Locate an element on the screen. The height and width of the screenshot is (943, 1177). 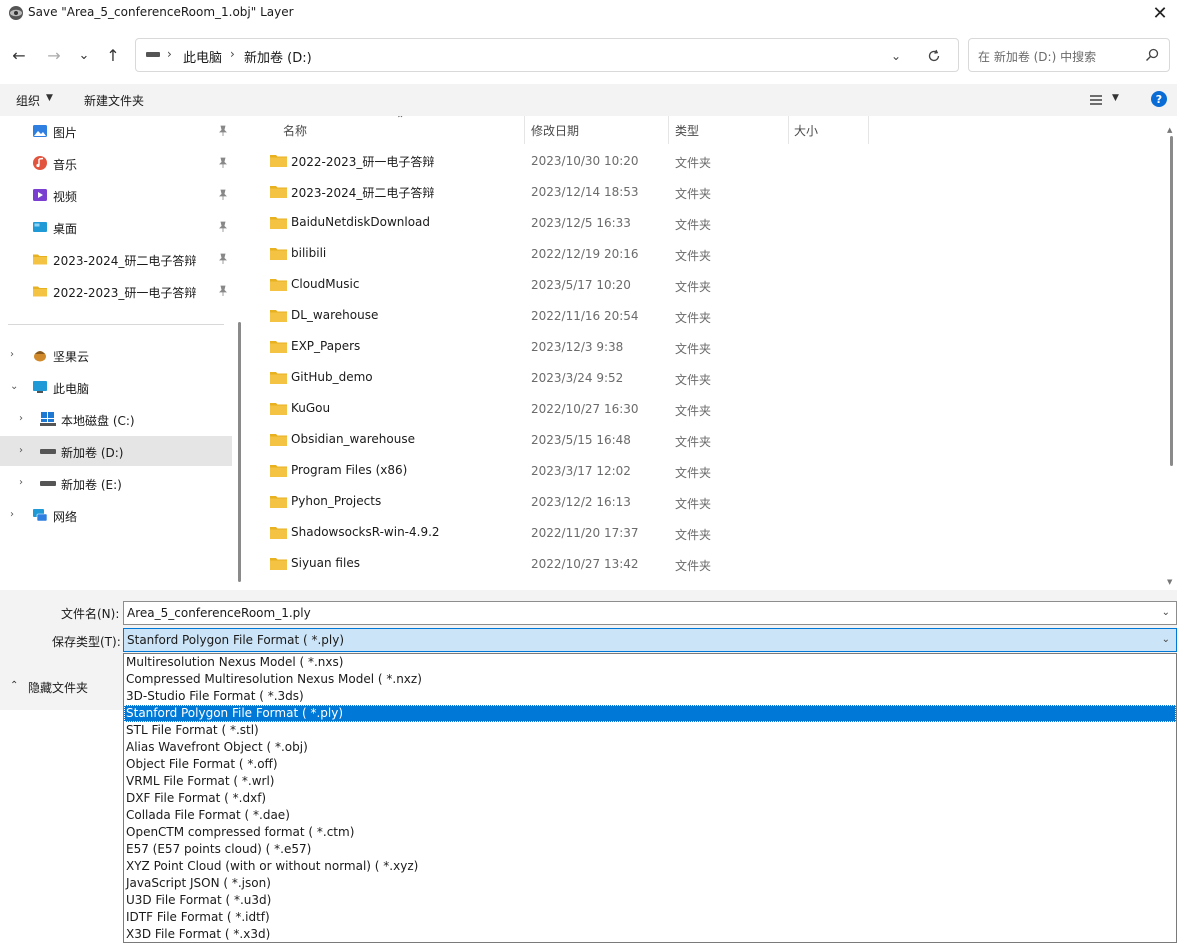
file-row: EXP_Papers 2023/12/3 9:38 文件夹 is located at coordinates (705, 347).